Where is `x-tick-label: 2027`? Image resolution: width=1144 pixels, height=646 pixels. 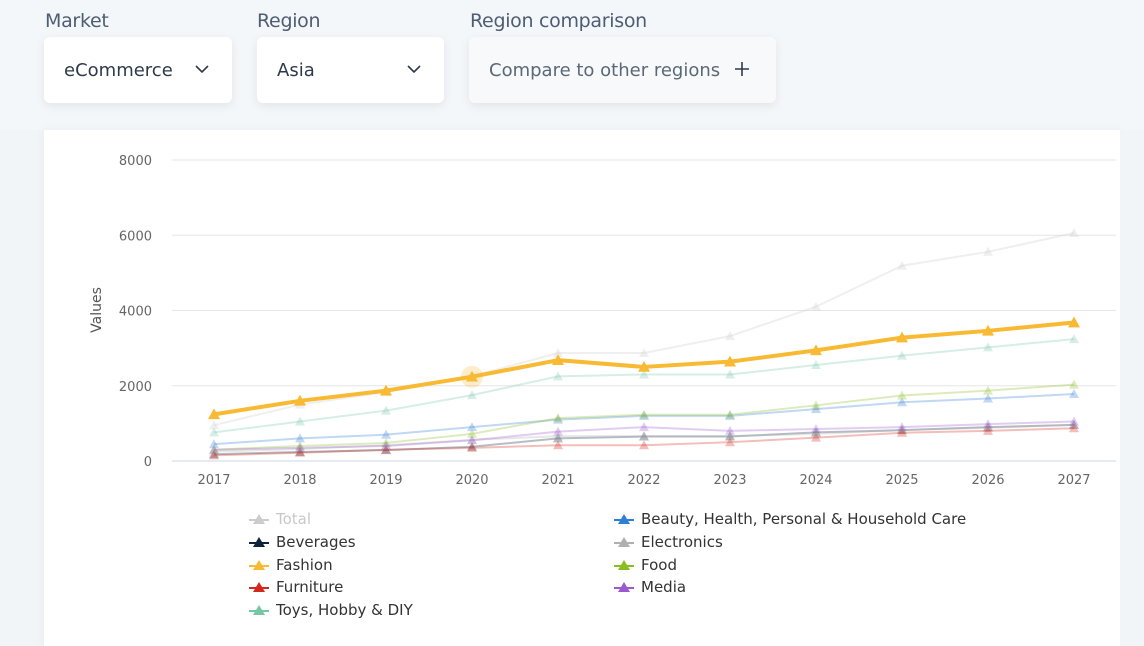 x-tick-label: 2027 is located at coordinates (1073, 480).